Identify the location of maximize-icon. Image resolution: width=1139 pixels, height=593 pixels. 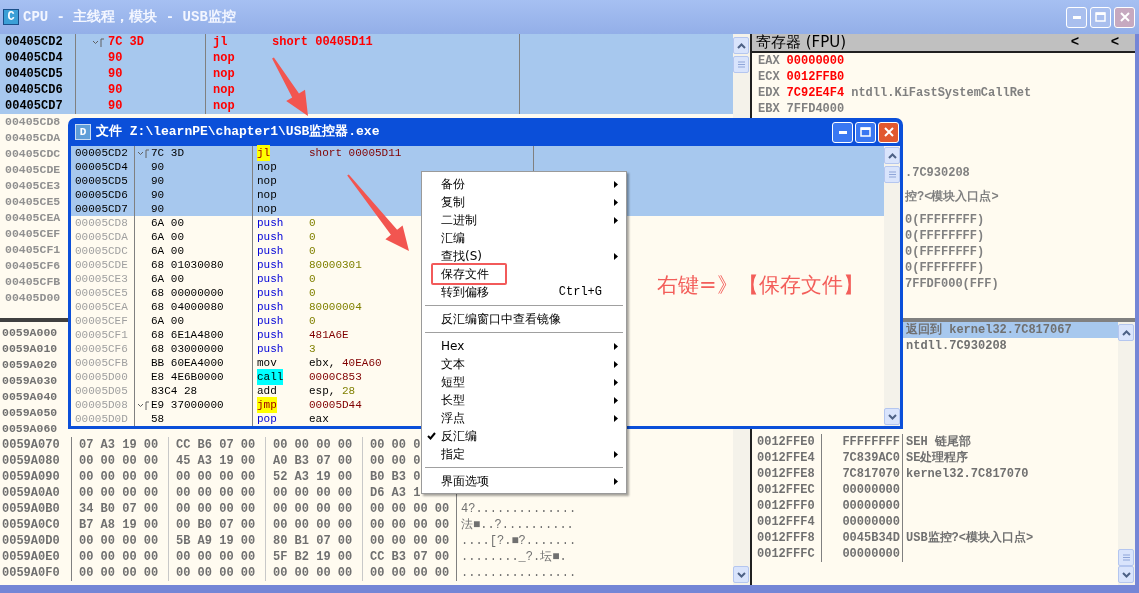
(865, 132).